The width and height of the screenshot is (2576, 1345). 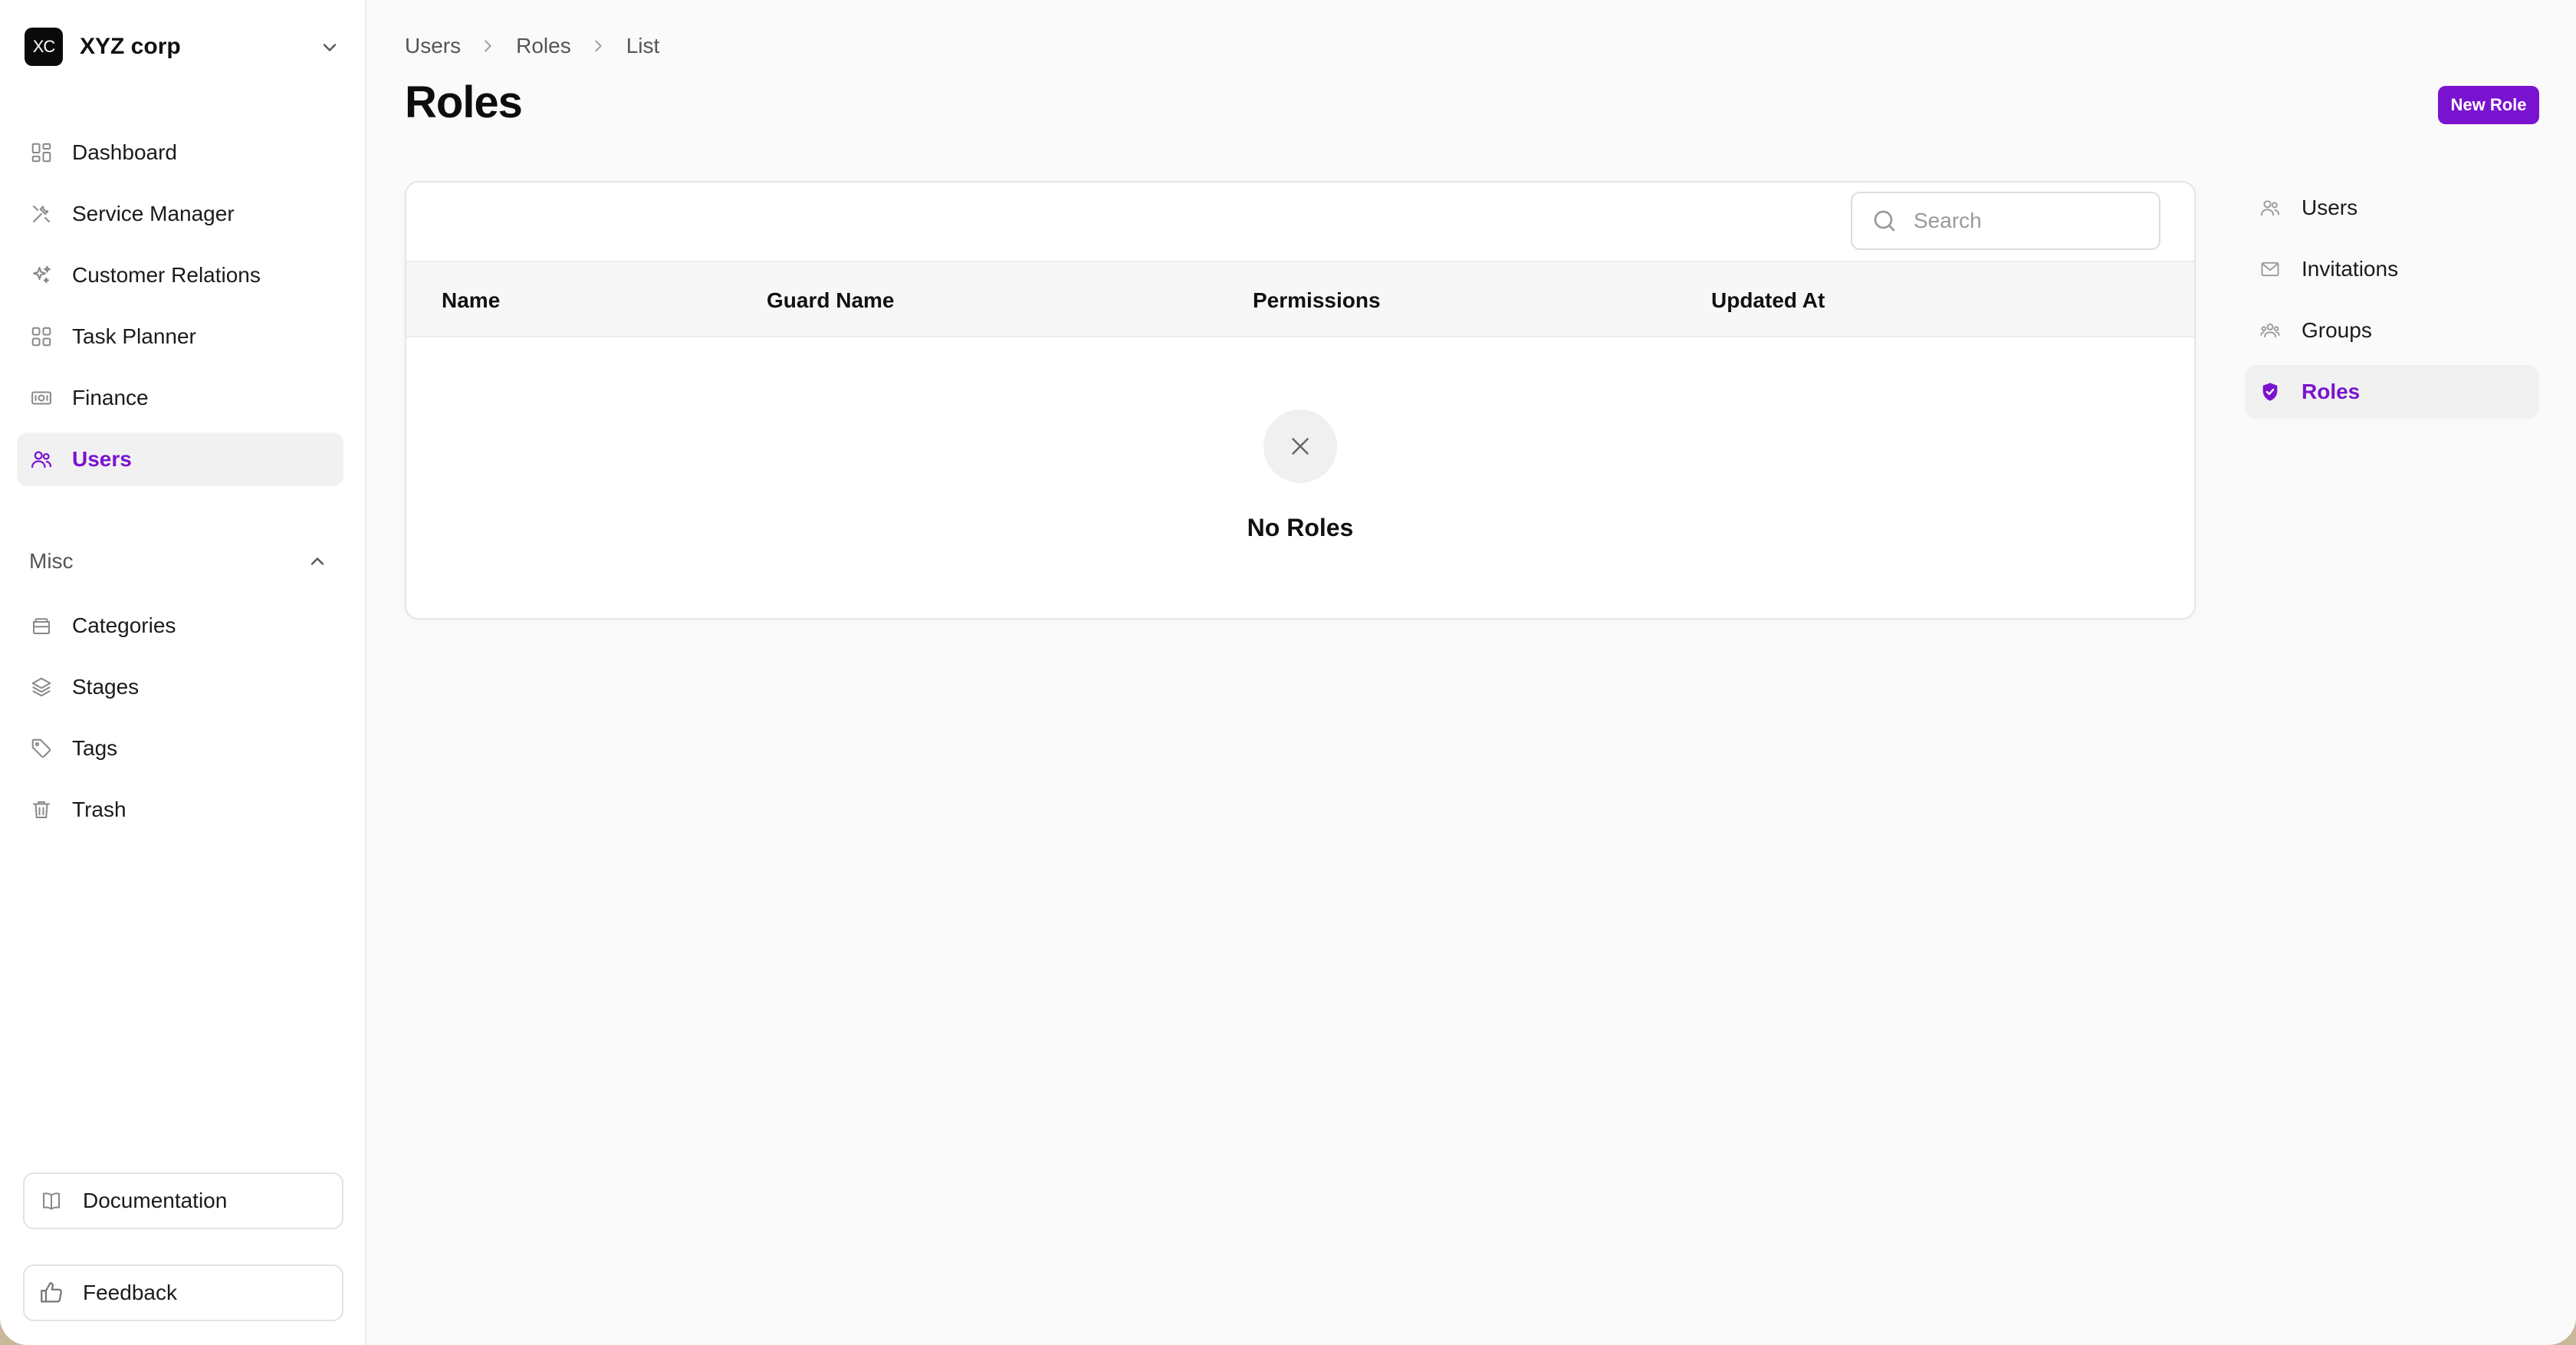 What do you see at coordinates (433, 46) in the screenshot?
I see `breadcrumb-item-users: Users` at bounding box center [433, 46].